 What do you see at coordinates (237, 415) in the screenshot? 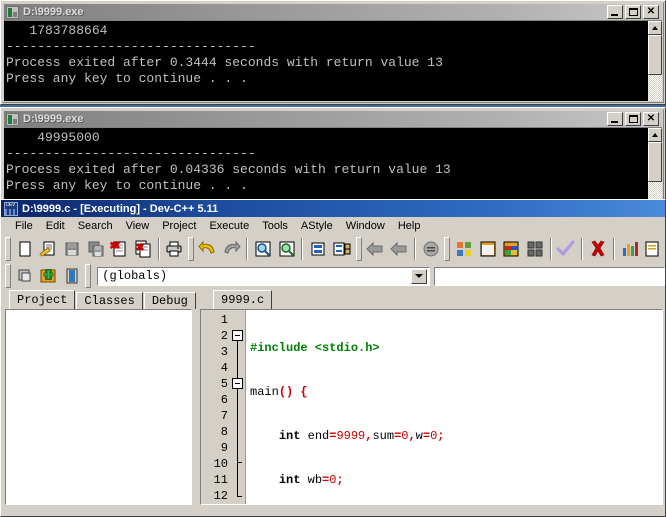
I see `fold-line` at bounding box center [237, 415].